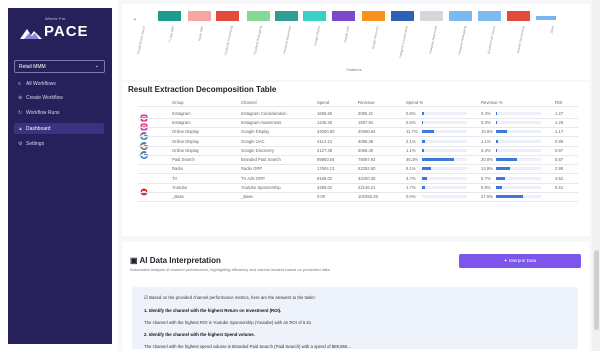  Describe the element at coordinates (20, 113) in the screenshot. I see `refresh-icon: ↻` at that location.